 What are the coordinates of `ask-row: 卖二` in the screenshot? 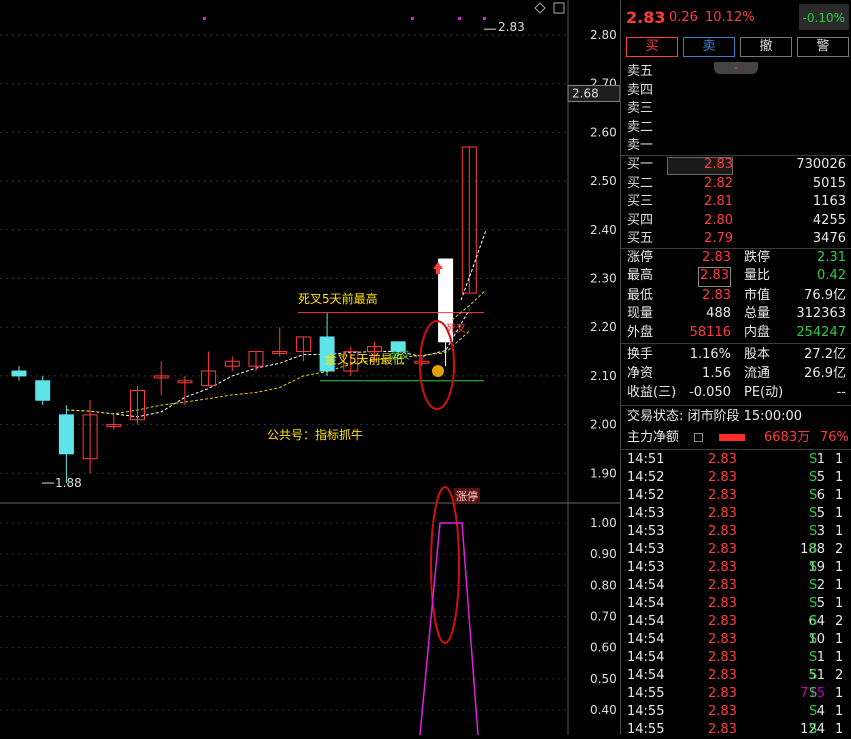 It's located at (736, 128).